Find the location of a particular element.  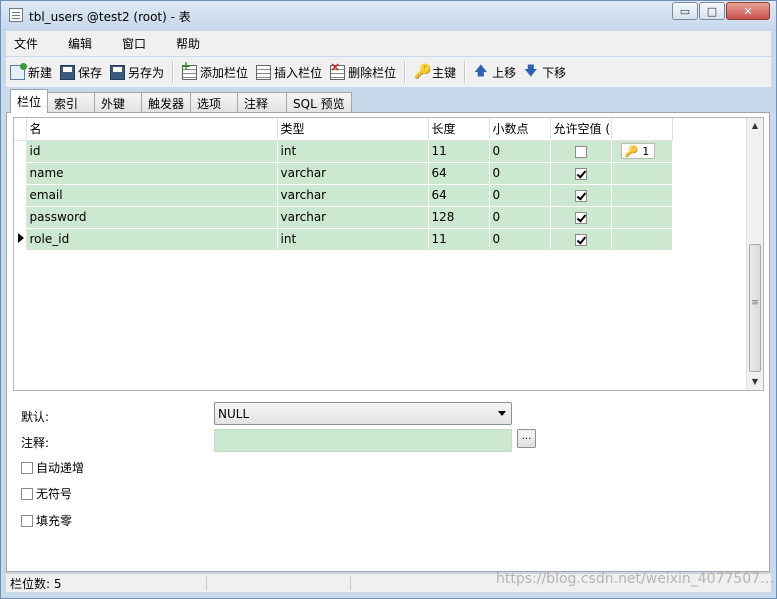

save-as-button: 另存为 is located at coordinates (137, 72).